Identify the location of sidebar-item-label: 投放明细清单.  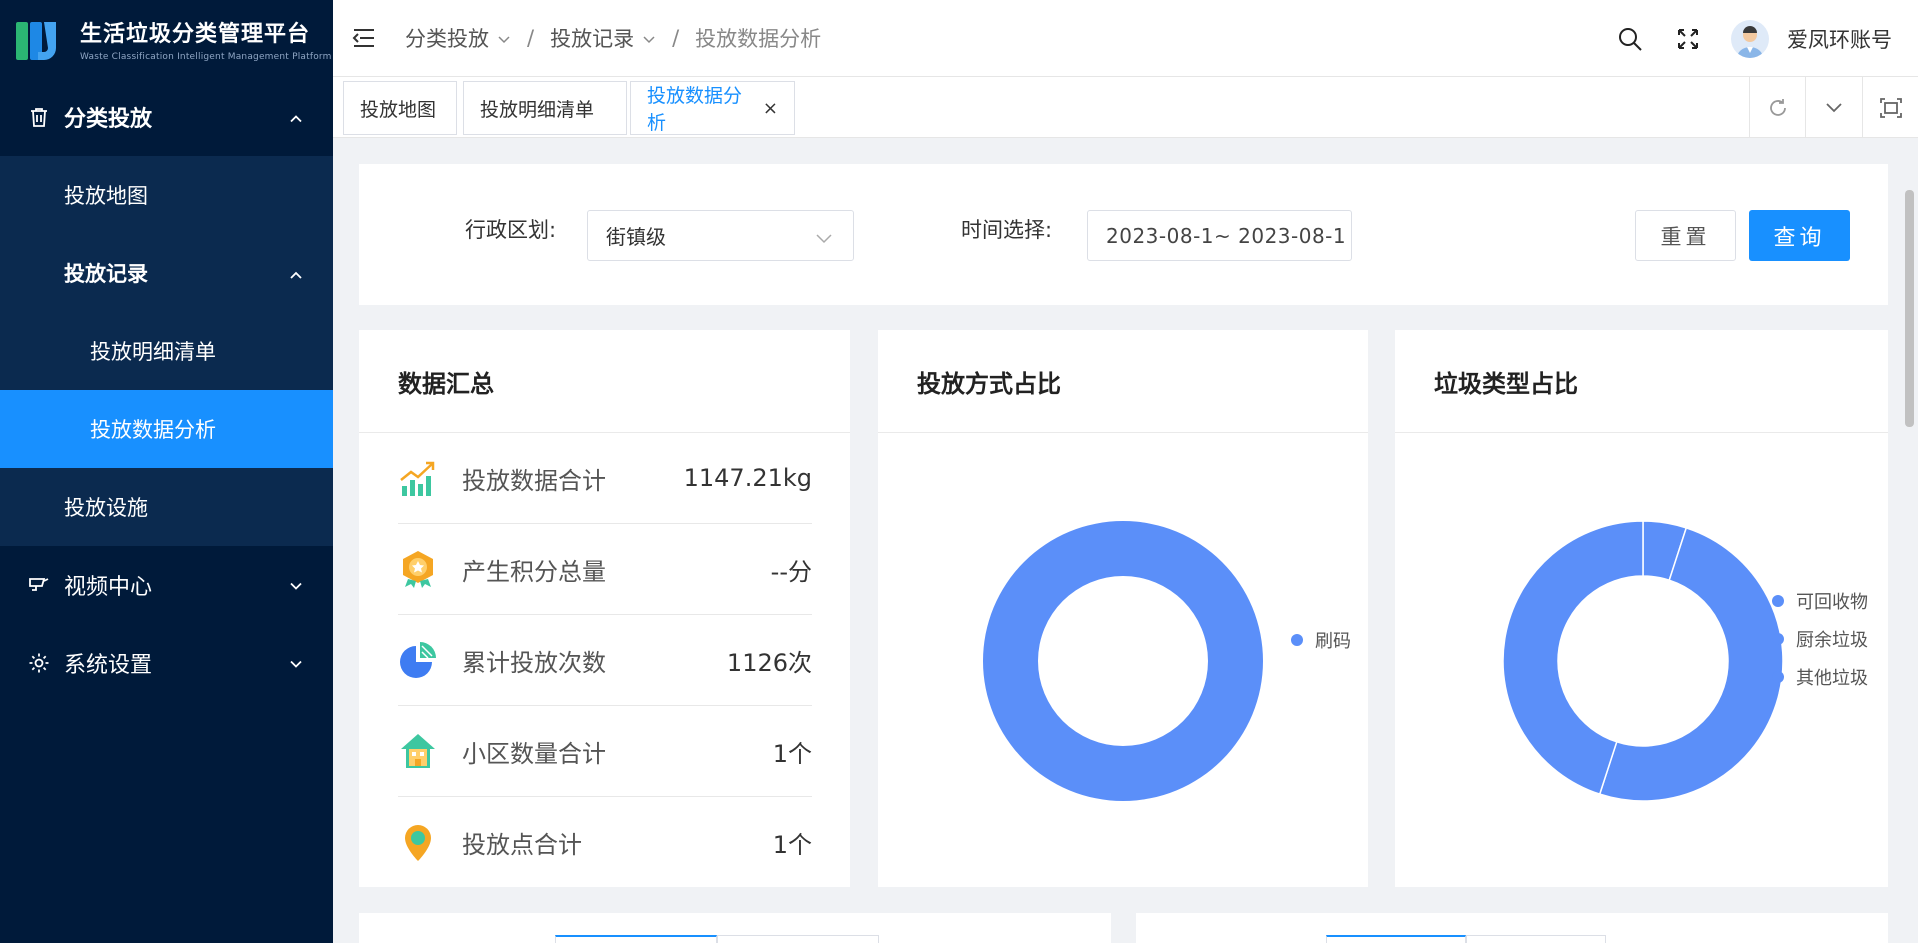
(153, 352).